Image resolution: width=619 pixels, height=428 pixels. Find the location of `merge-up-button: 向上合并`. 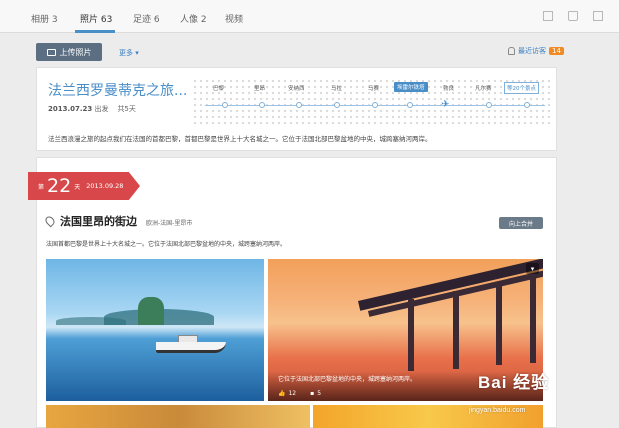

merge-up-button: 向上合并 is located at coordinates (521, 223).